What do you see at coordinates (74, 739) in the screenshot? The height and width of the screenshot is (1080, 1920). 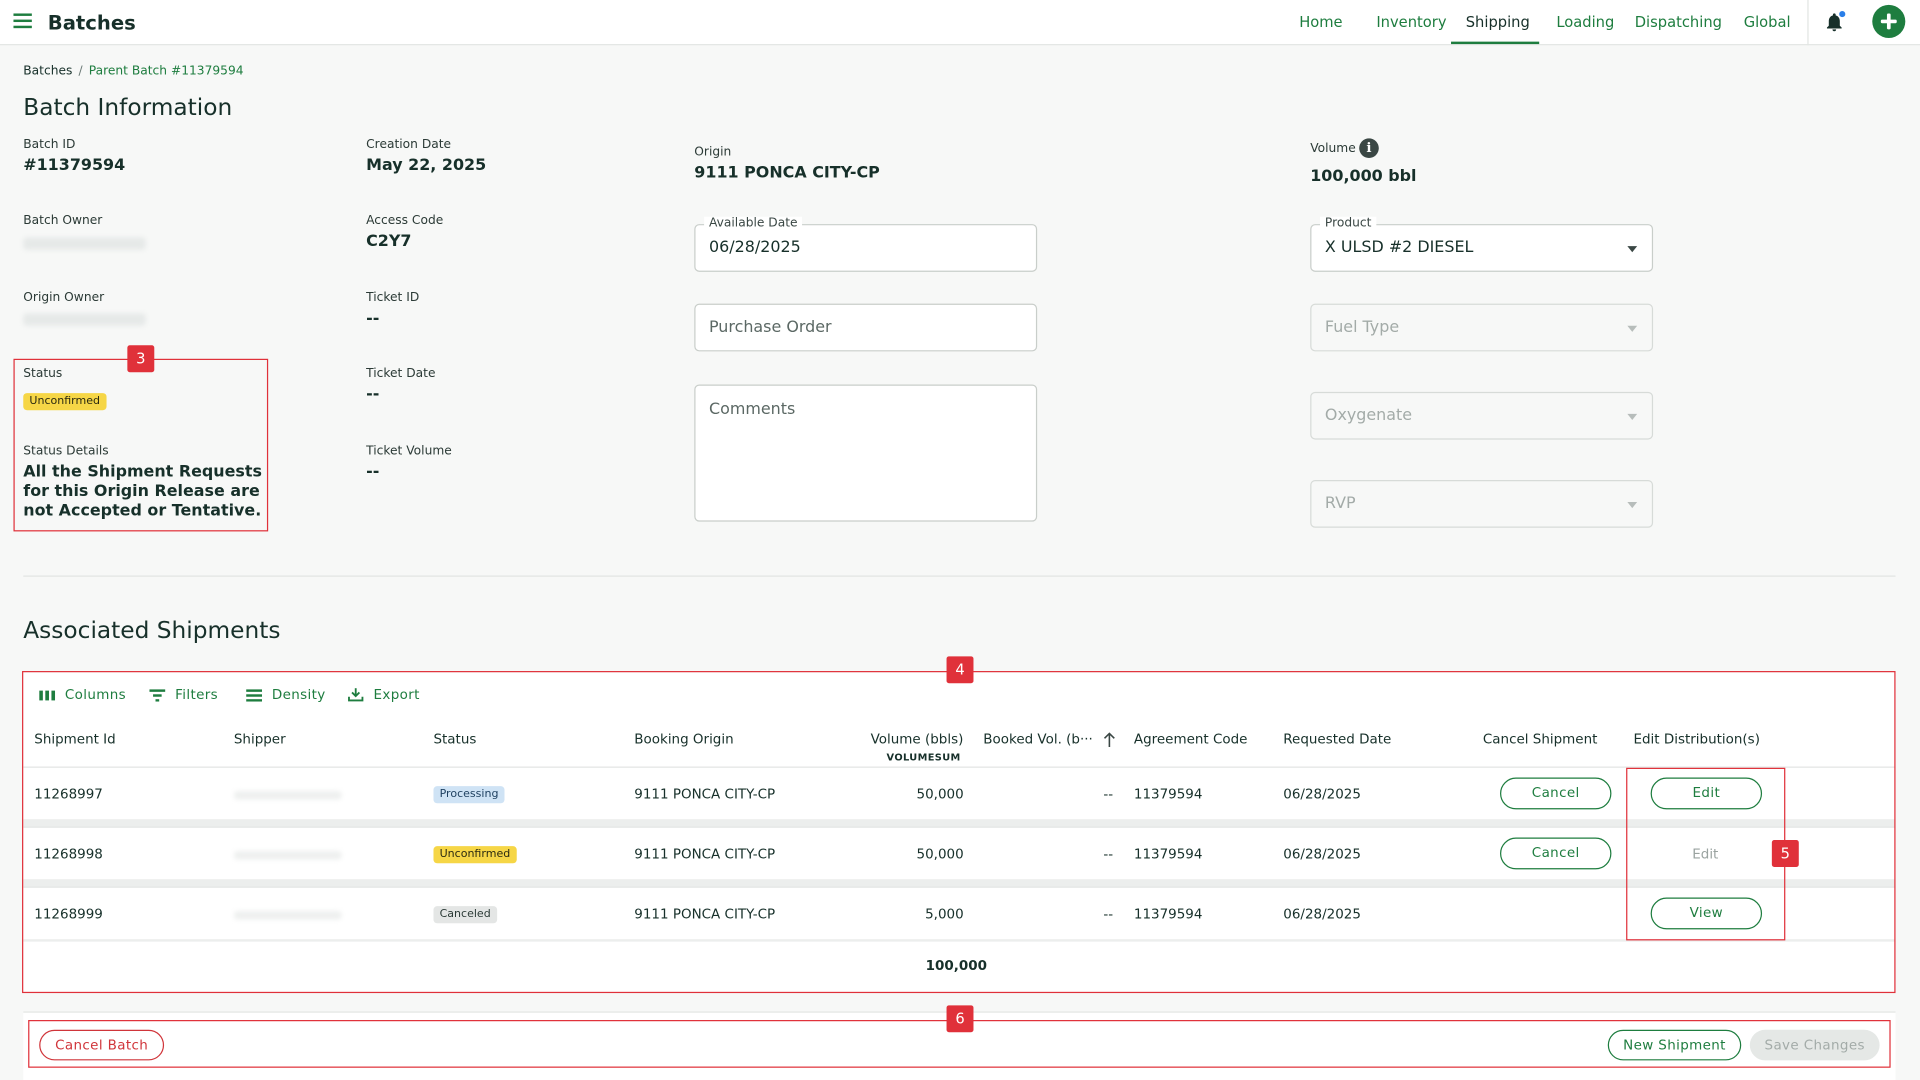 I see `col-shipment-id: Shipment Id` at bounding box center [74, 739].